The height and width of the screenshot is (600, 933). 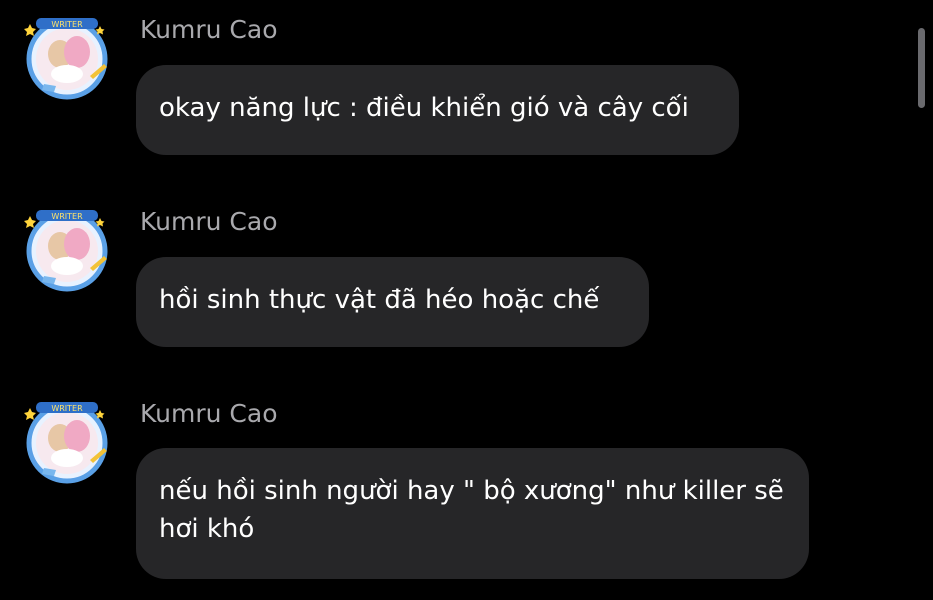 I want to click on message-text: hồi sinh thực vật đã héo hoặc chế, so click(x=379, y=300).